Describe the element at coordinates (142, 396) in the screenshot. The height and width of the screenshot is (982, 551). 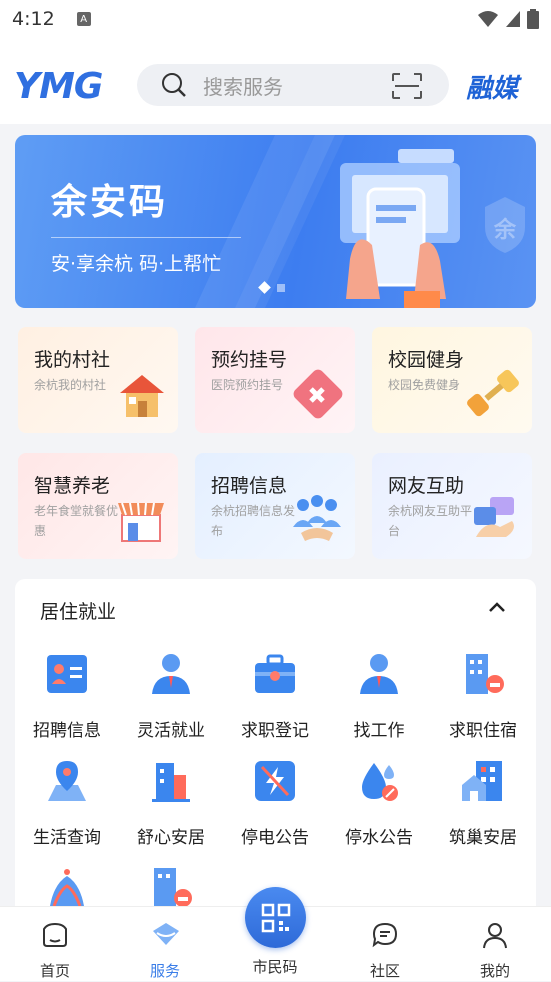
I see `house-icon` at that location.